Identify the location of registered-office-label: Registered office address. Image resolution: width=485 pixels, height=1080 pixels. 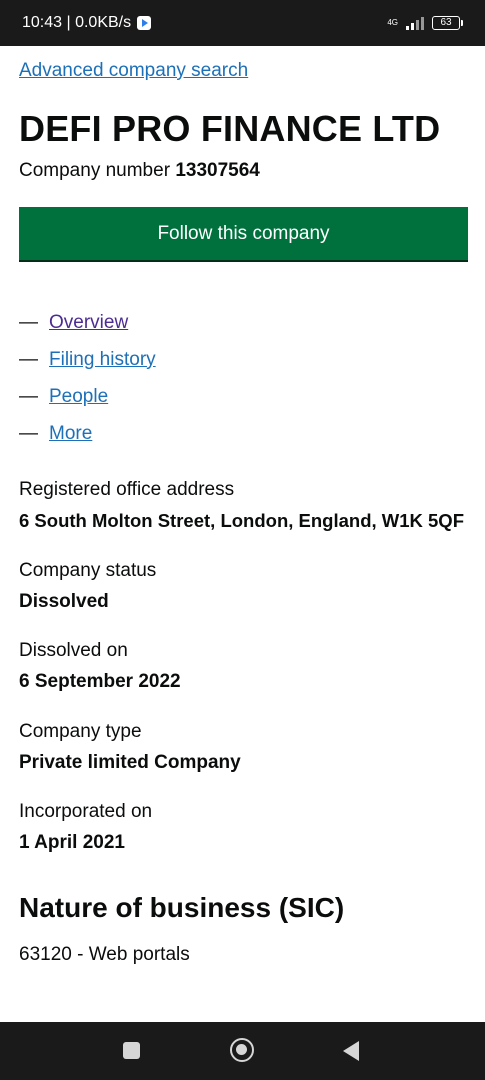
(127, 489).